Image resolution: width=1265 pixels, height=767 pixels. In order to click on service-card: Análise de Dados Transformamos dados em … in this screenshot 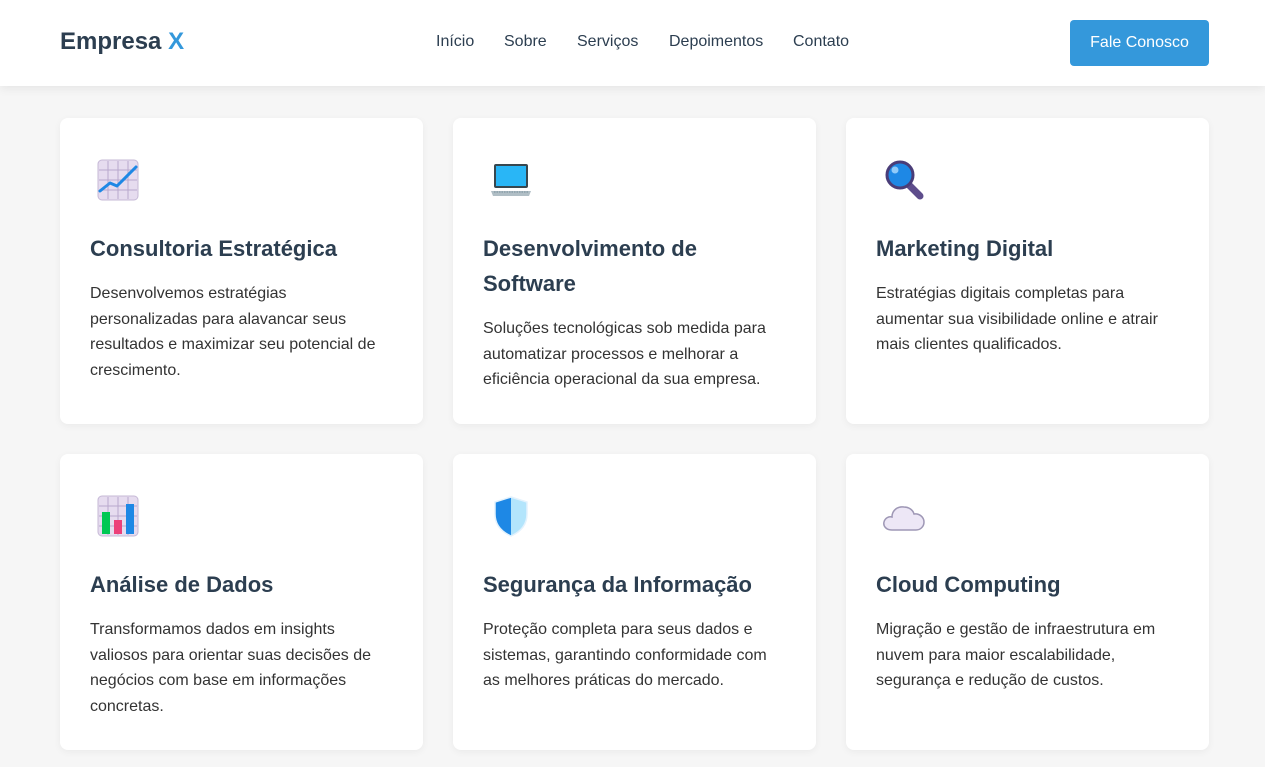, I will do `click(241, 602)`.